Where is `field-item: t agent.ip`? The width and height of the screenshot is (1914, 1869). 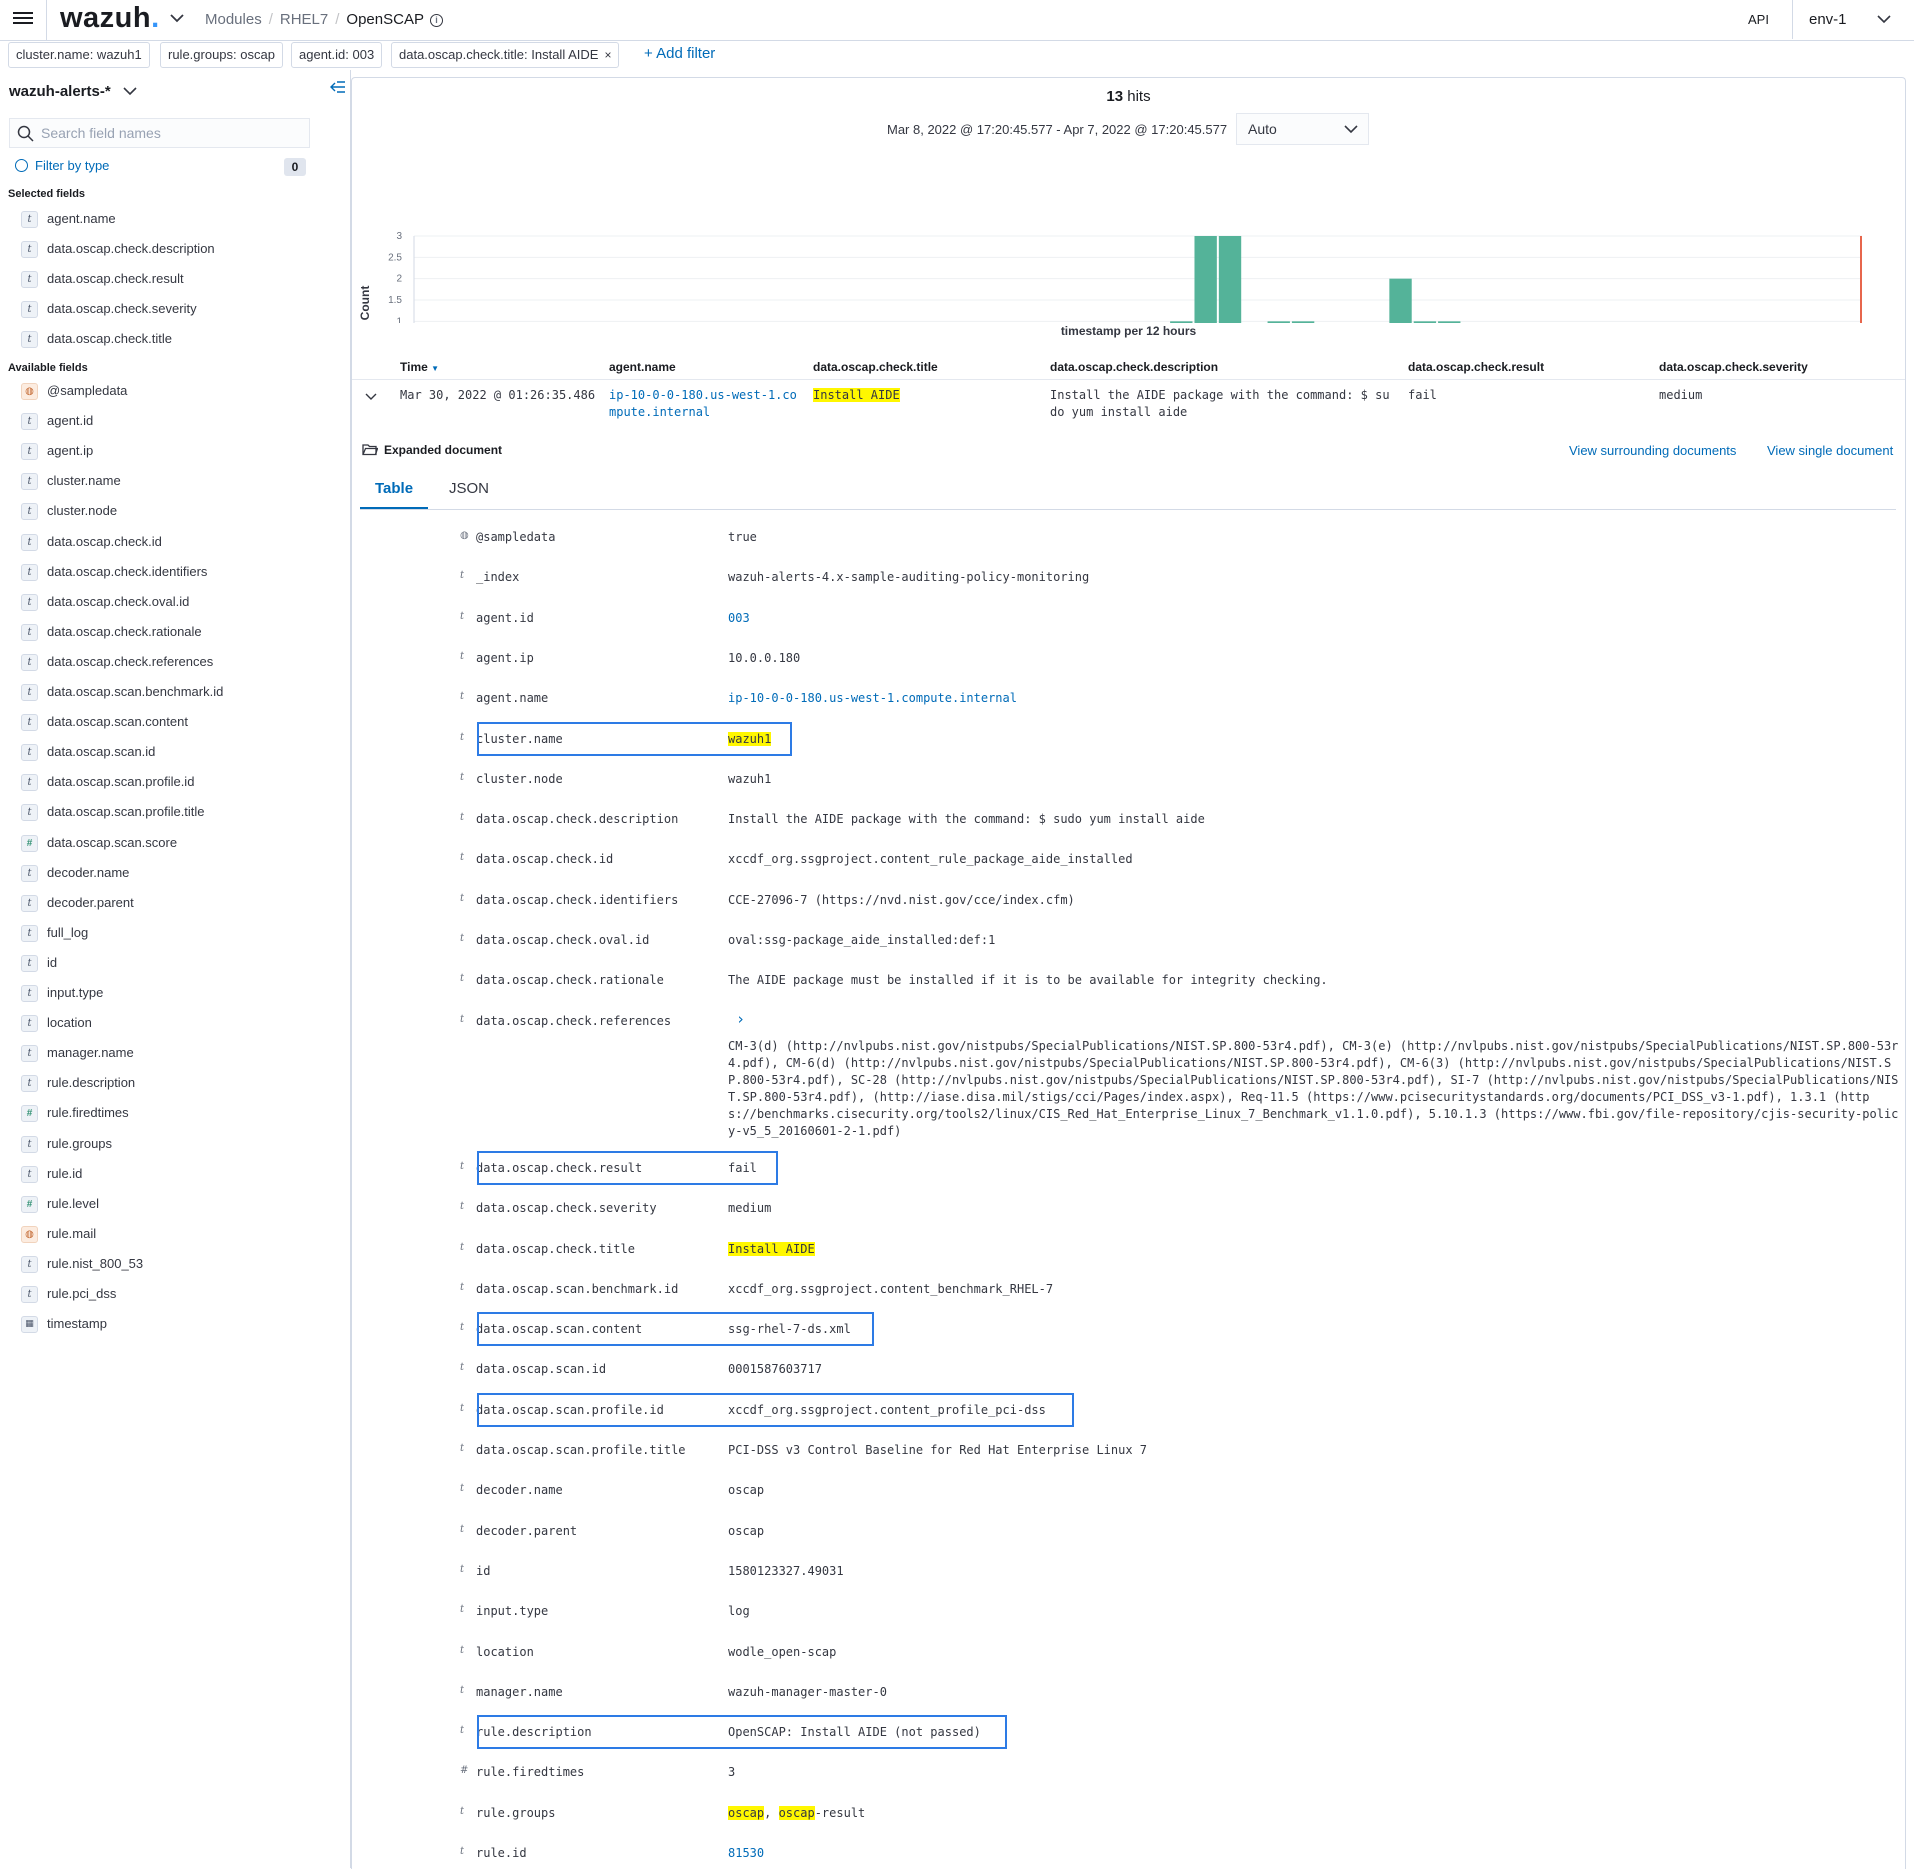
field-item: t agent.ip is located at coordinates (57, 453).